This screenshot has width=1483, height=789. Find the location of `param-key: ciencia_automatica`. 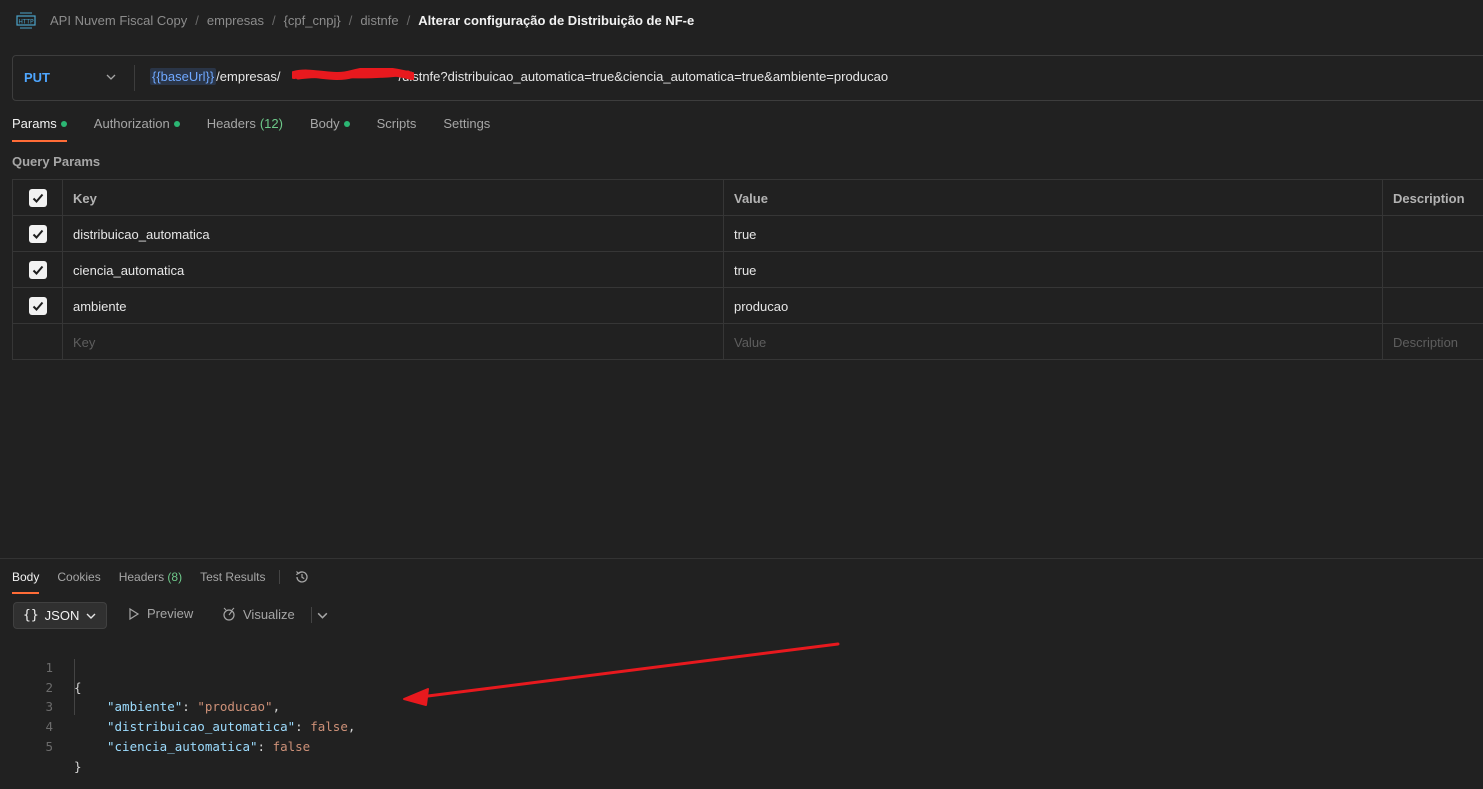

param-key: ciencia_automatica is located at coordinates (392, 270).